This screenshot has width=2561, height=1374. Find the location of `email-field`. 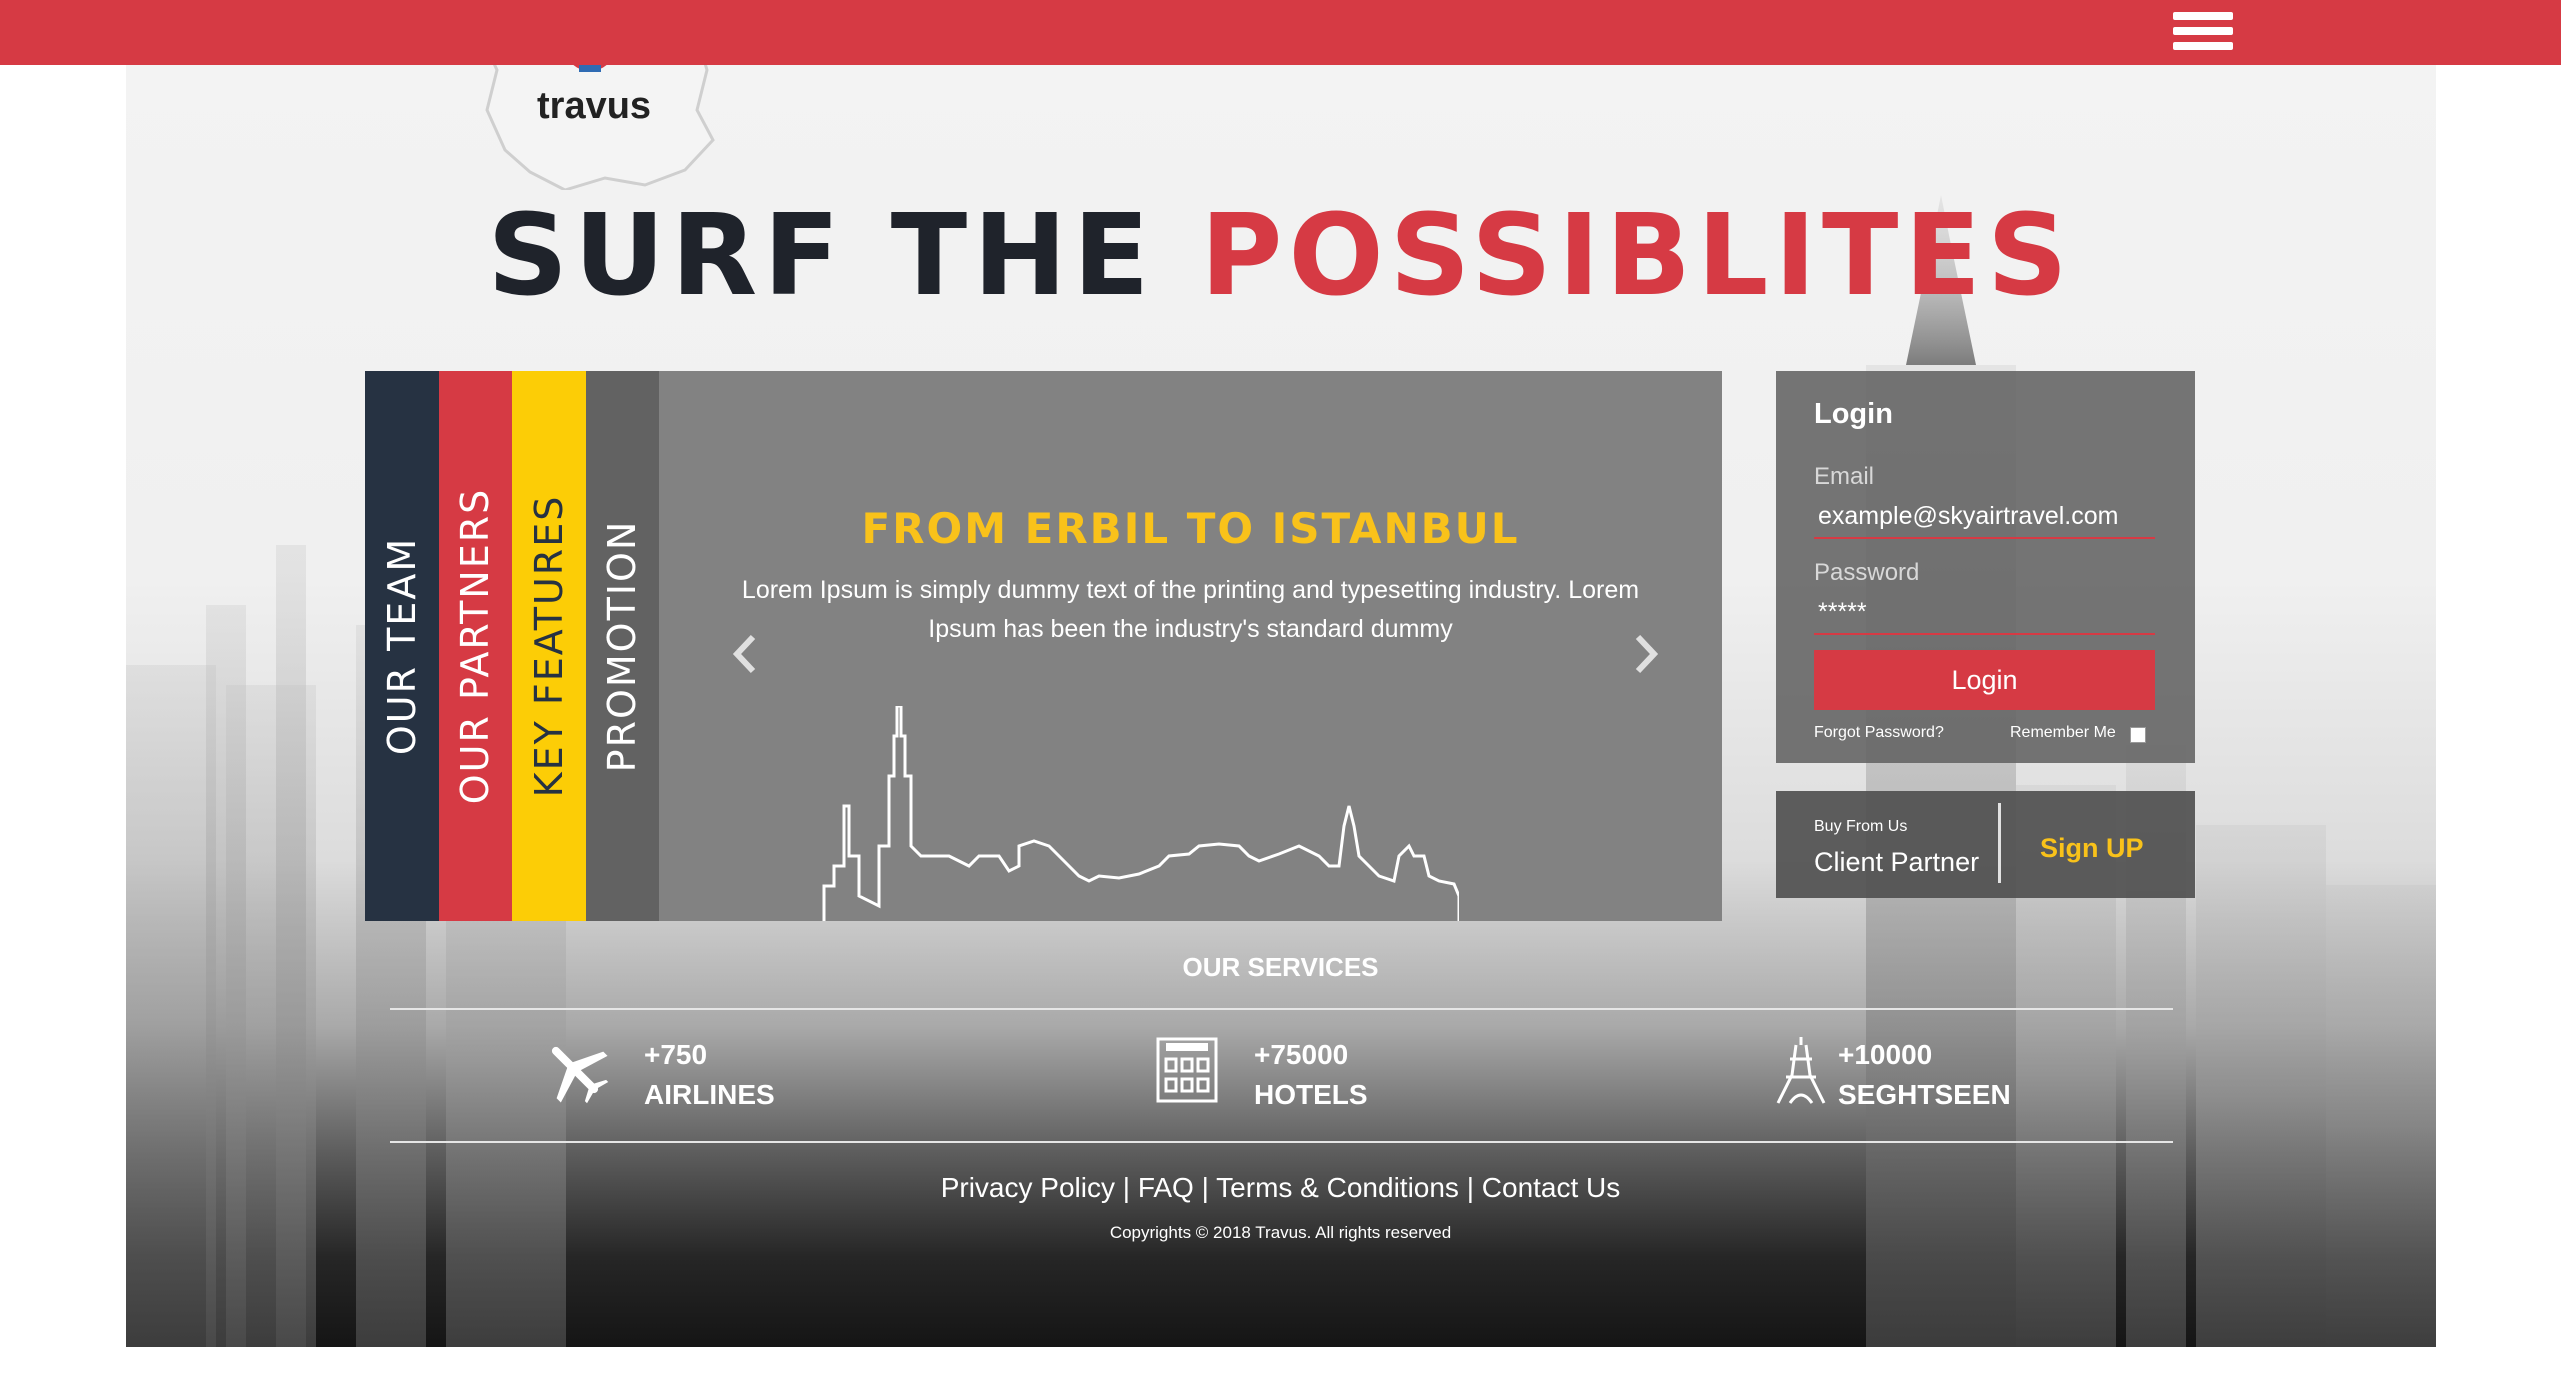

email-field is located at coordinates (1984, 517).